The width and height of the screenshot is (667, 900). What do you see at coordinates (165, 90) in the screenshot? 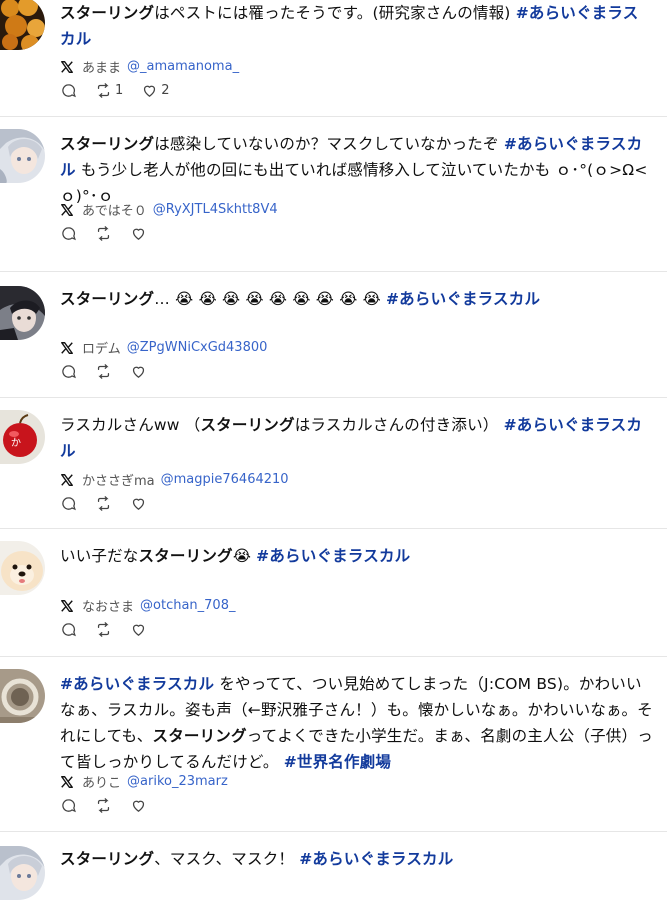
I see `like-count: 2` at bounding box center [165, 90].